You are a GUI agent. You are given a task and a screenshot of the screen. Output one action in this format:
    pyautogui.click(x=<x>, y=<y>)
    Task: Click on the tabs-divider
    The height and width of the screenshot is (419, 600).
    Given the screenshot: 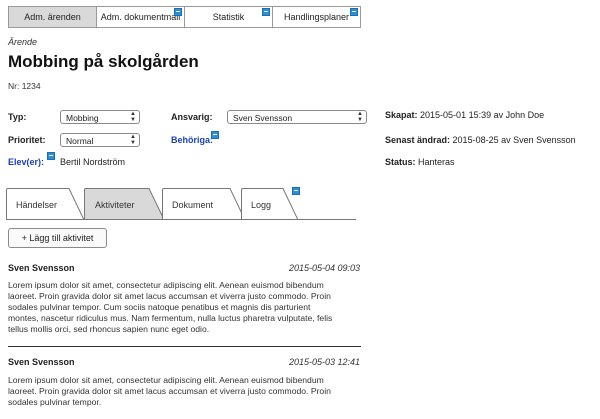 What is the action you would take?
    pyautogui.click(x=181, y=219)
    